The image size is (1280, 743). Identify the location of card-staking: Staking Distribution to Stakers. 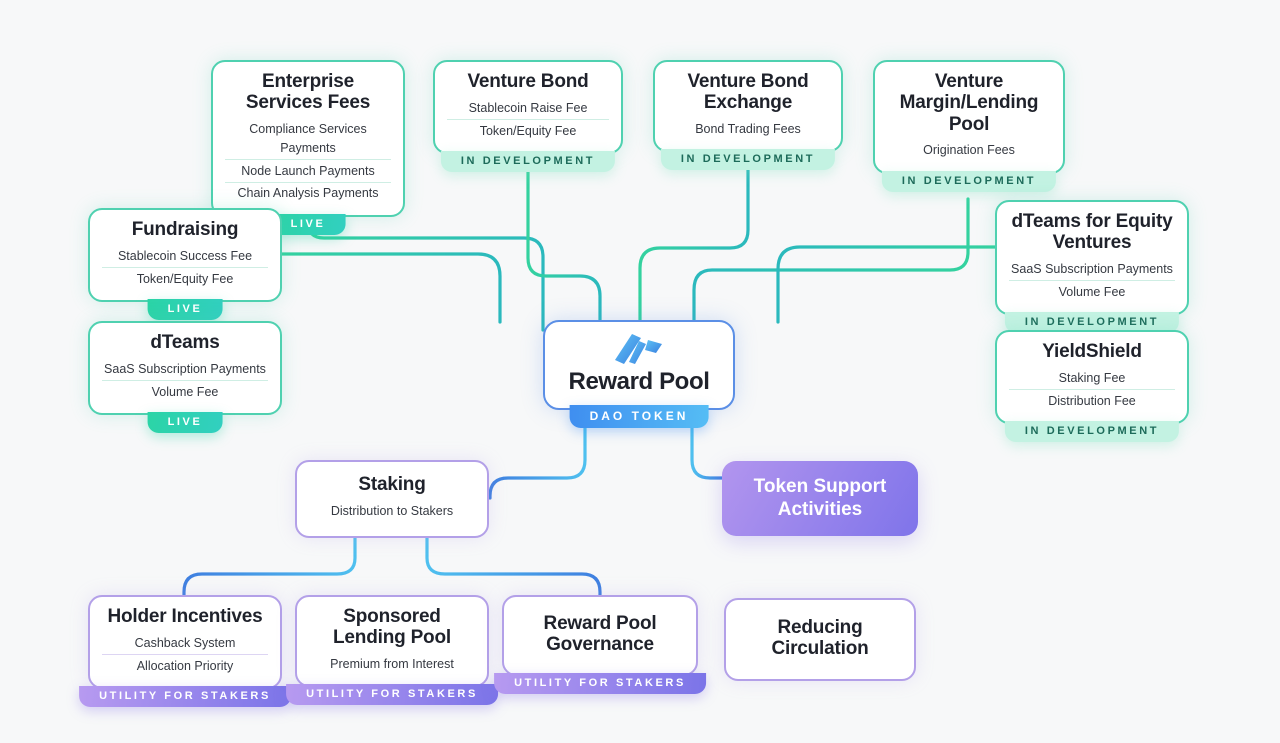
(392, 499).